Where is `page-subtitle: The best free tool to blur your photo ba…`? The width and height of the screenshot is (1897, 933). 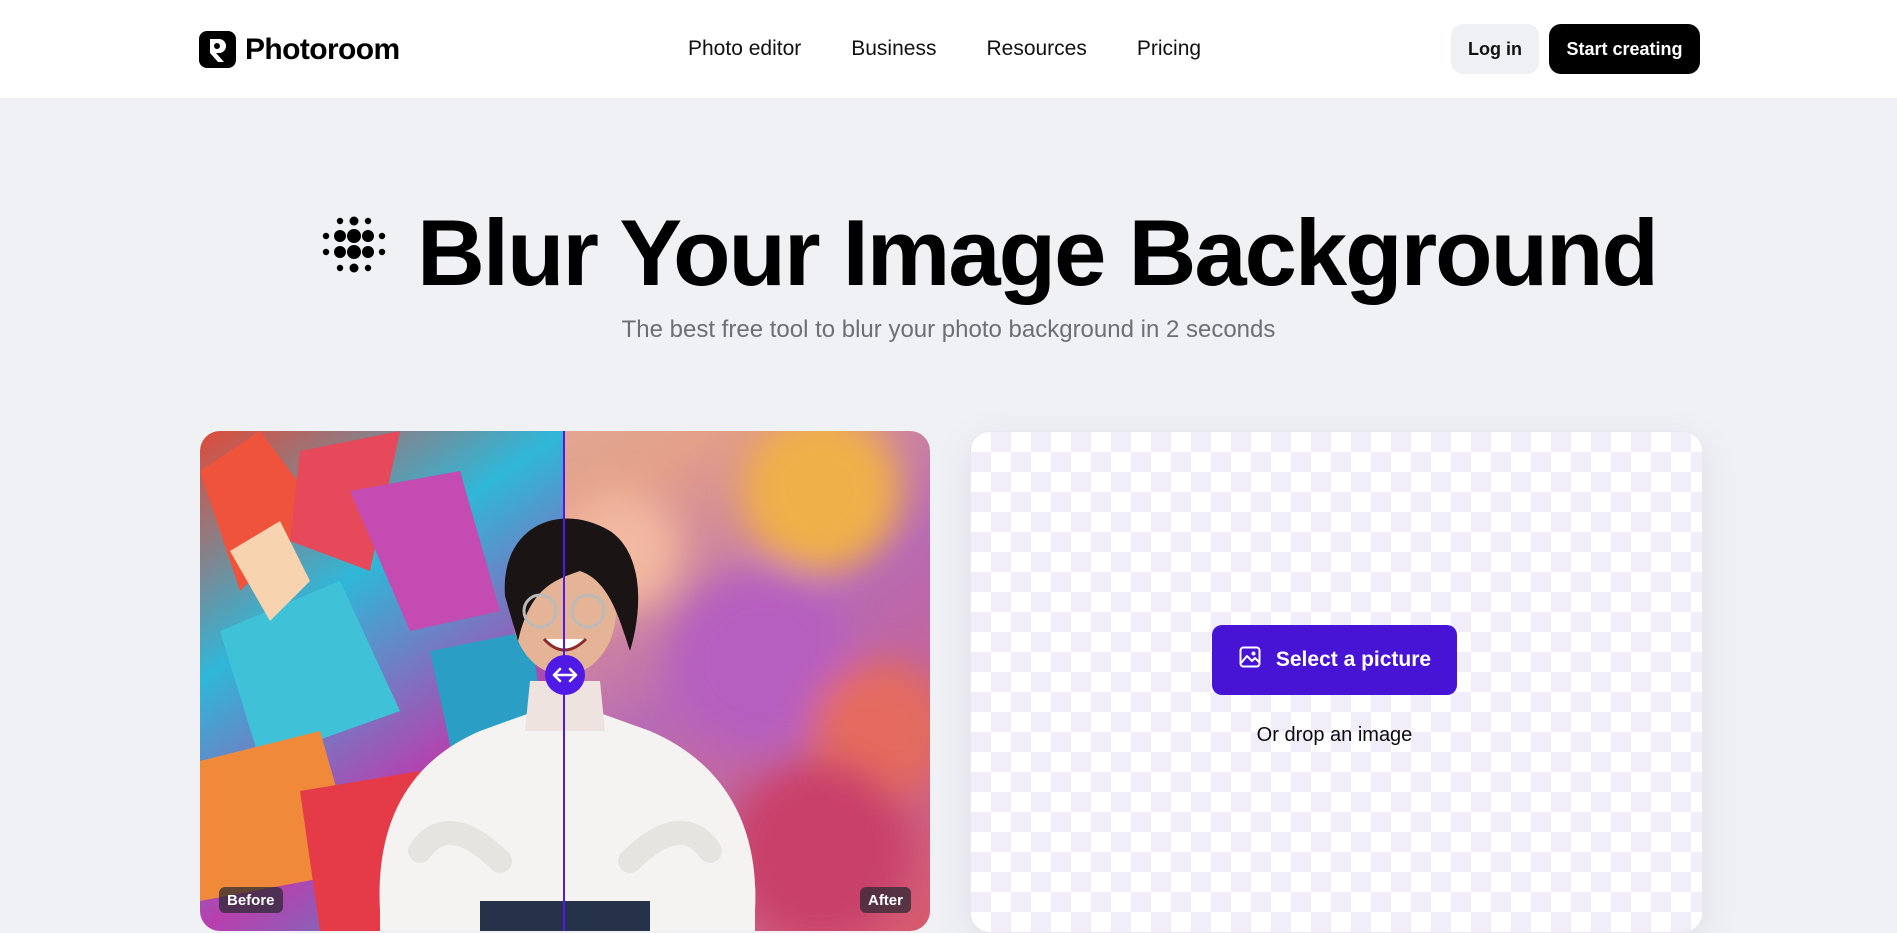
page-subtitle: The best free tool to blur your photo ba… is located at coordinates (948, 329).